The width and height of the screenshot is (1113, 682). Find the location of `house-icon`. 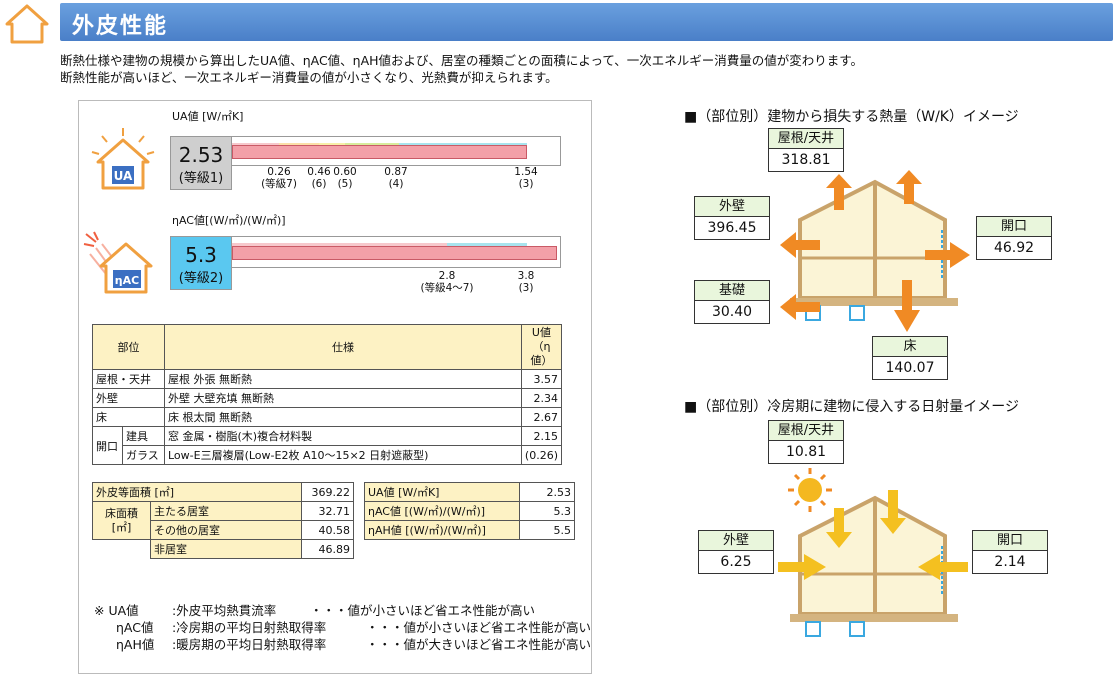

house-icon is located at coordinates (27, 24).